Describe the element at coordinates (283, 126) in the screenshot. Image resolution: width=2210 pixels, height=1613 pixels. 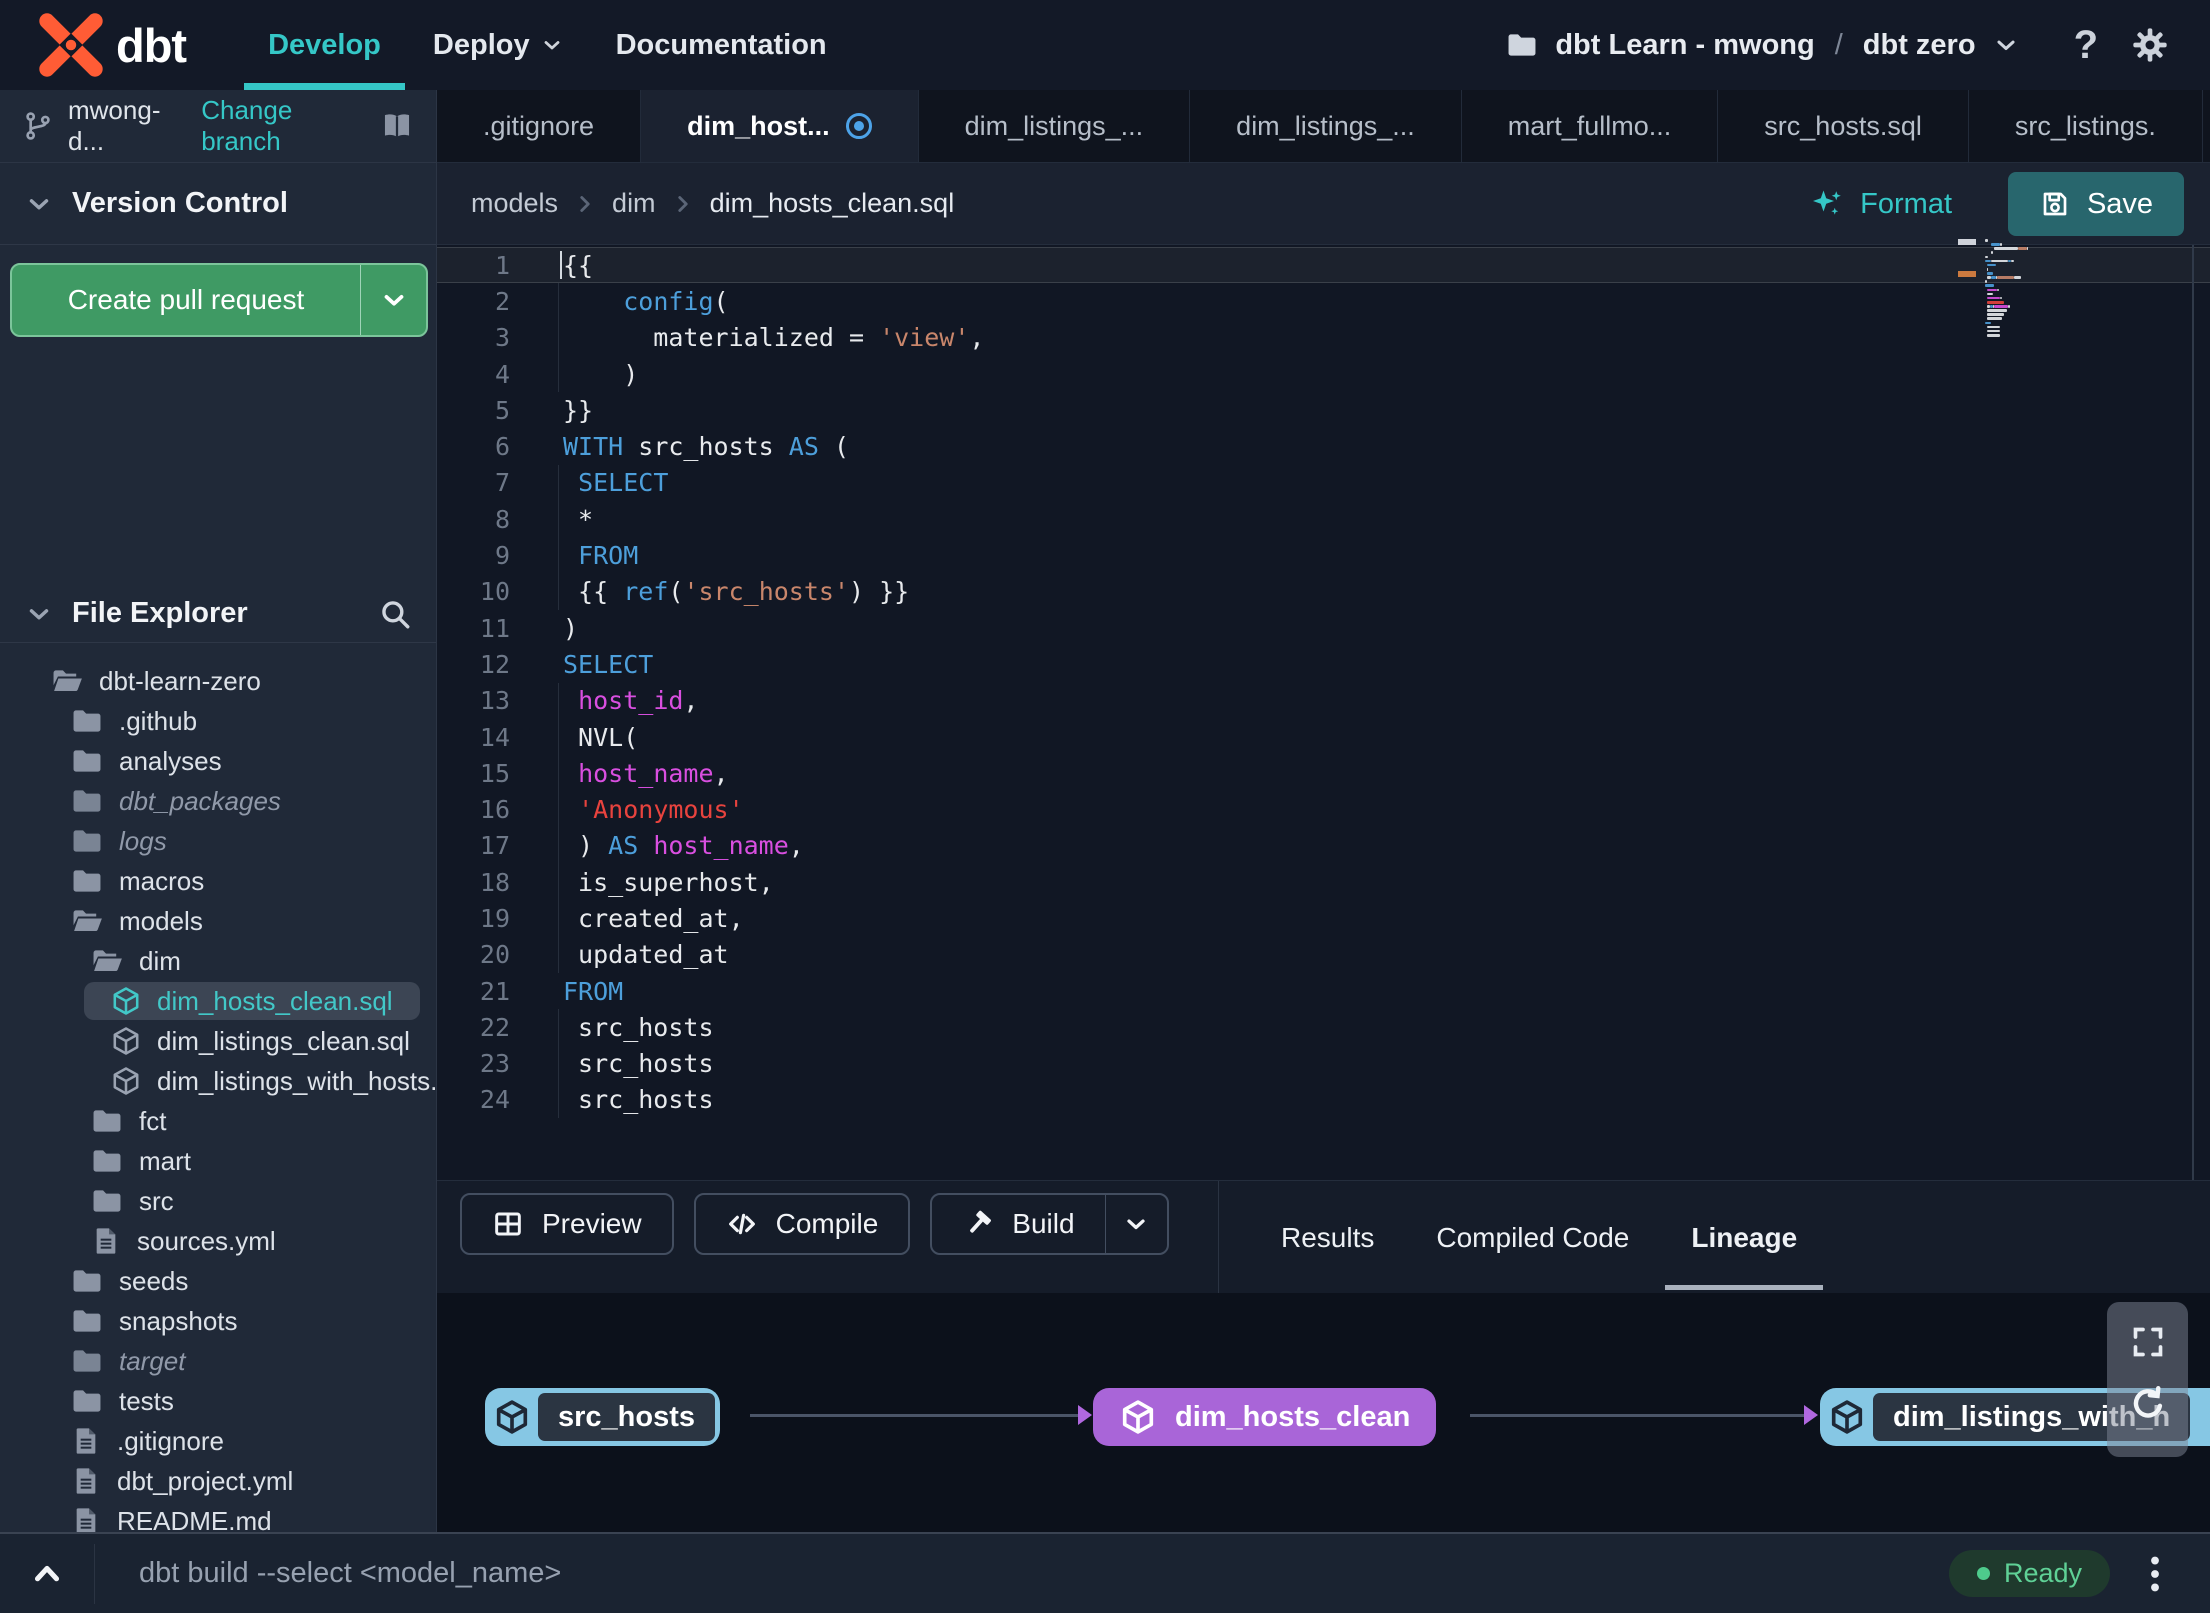
I see `change-branch-link: Change branch` at that location.